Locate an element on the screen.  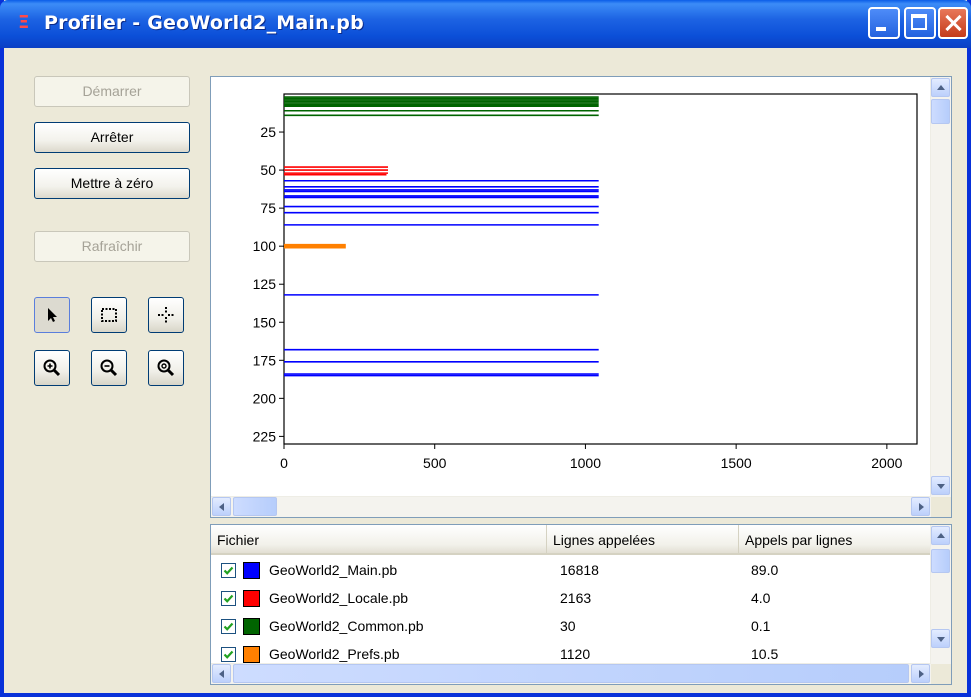
list-item: GeoWorld2_Main.pb 16818 89.0 is located at coordinates (571, 571).